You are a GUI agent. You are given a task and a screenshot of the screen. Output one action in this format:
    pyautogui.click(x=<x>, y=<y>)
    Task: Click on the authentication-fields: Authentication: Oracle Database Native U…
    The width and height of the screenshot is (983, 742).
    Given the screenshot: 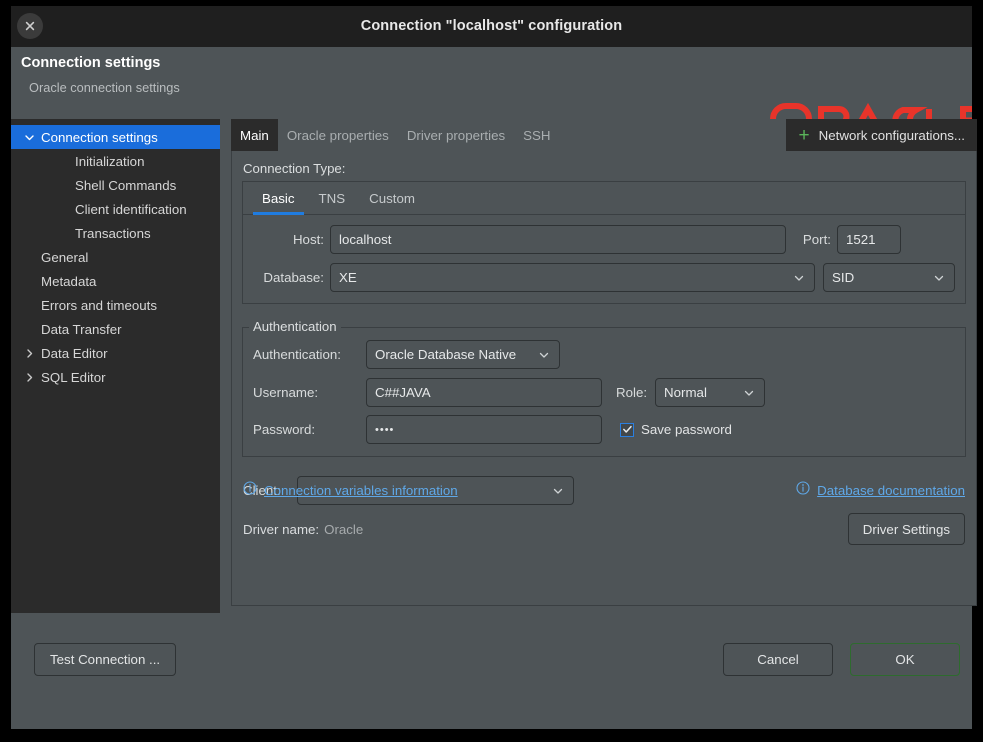 What is the action you would take?
    pyautogui.click(x=604, y=392)
    